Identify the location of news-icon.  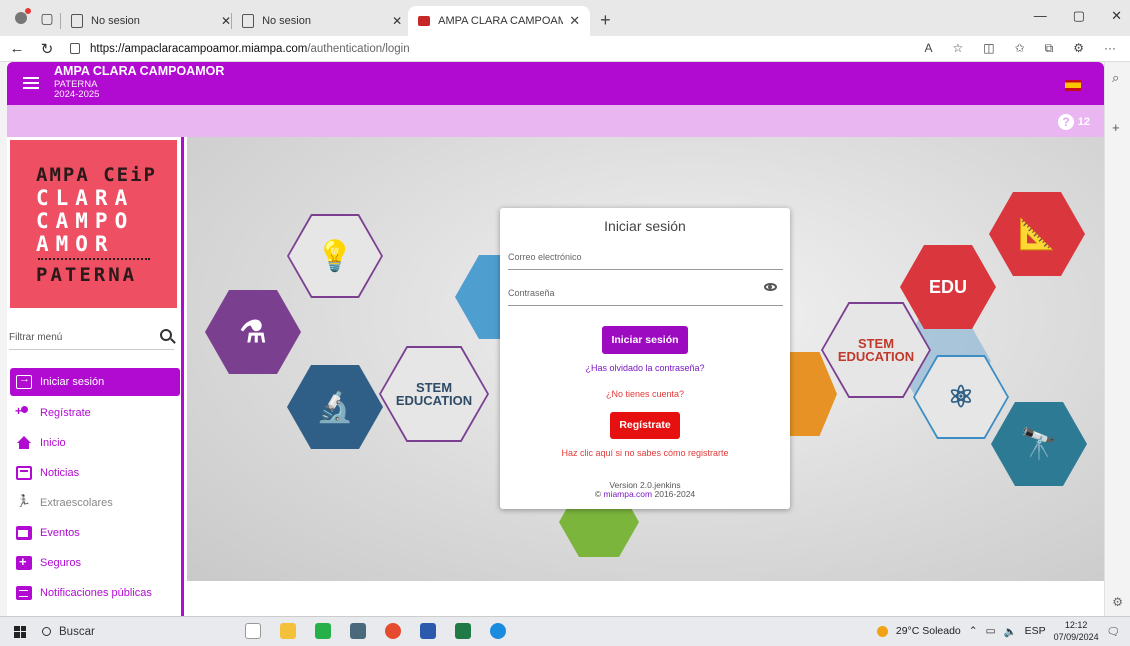
(24, 473).